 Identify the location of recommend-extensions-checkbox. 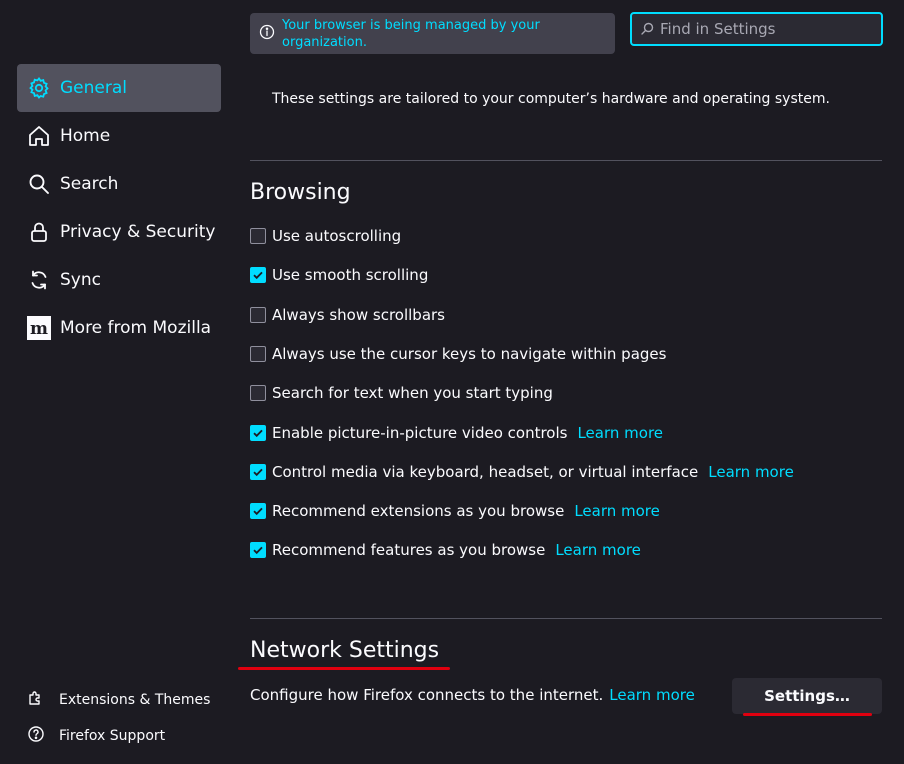
(258, 511).